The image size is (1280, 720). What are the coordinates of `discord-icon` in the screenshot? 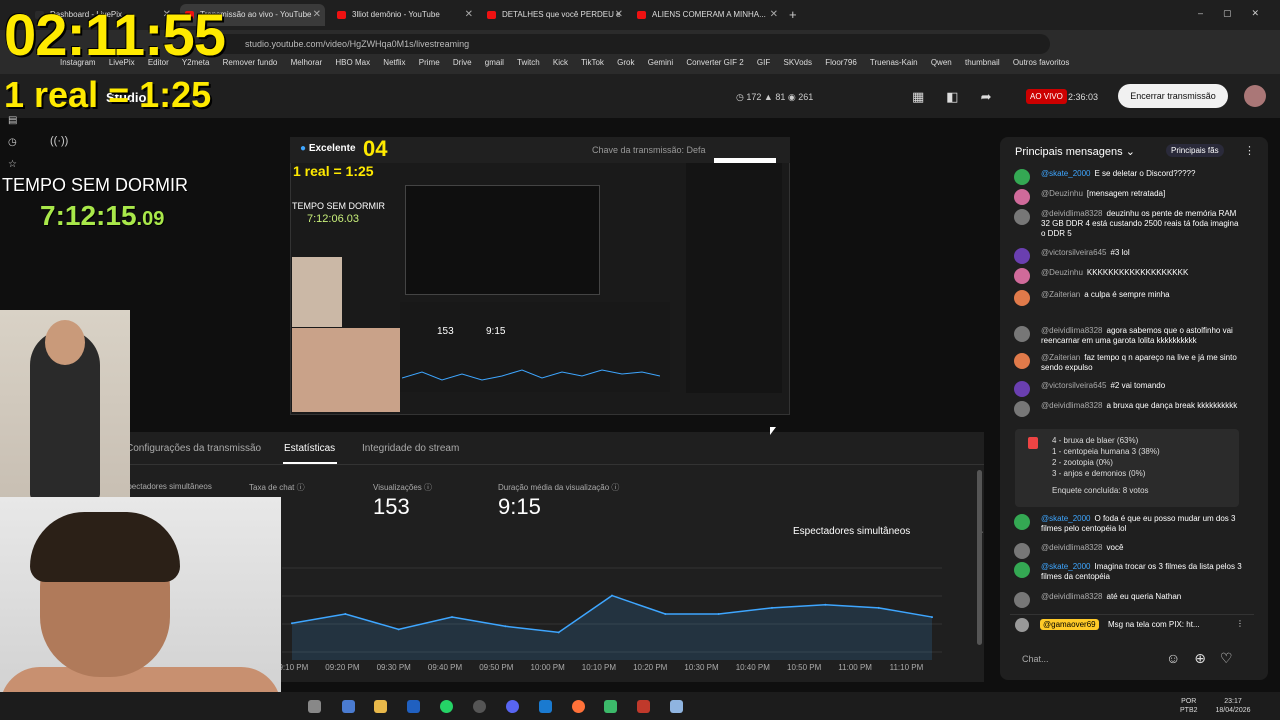 It's located at (512, 706).